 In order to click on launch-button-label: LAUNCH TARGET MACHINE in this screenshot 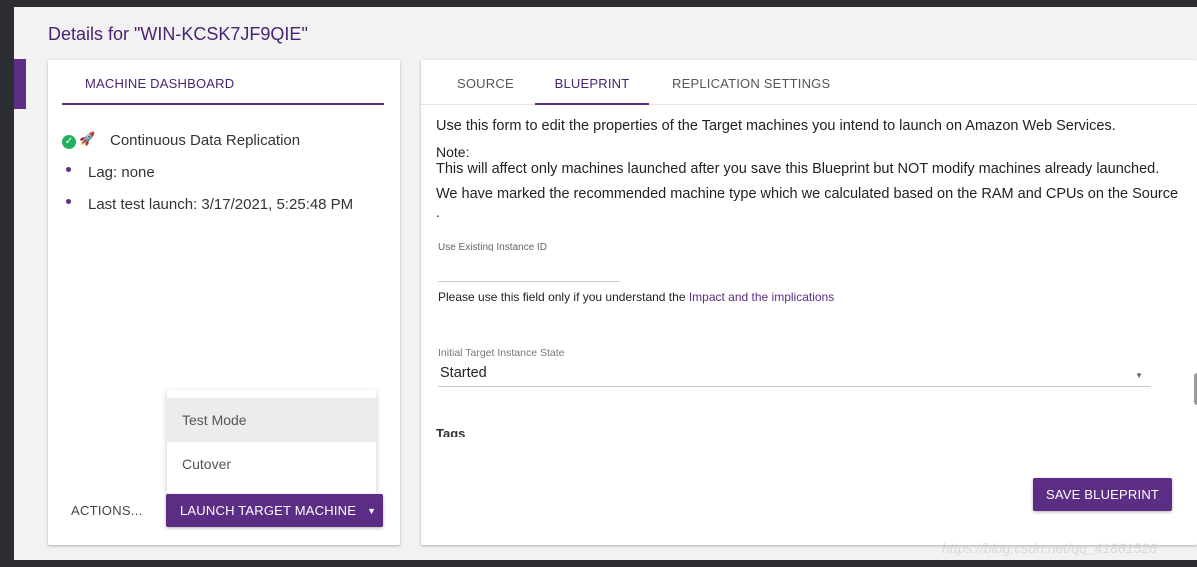, I will do `click(268, 510)`.